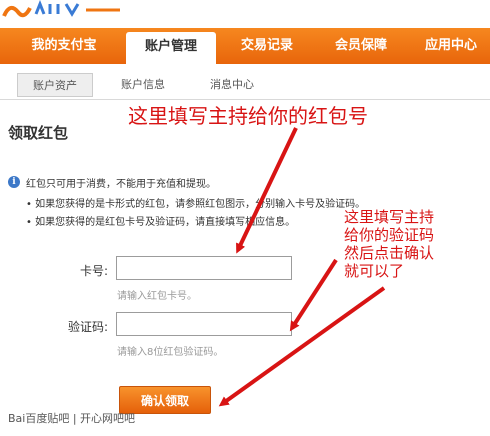  Describe the element at coordinates (204, 268) in the screenshot. I see `card-number-input` at that location.